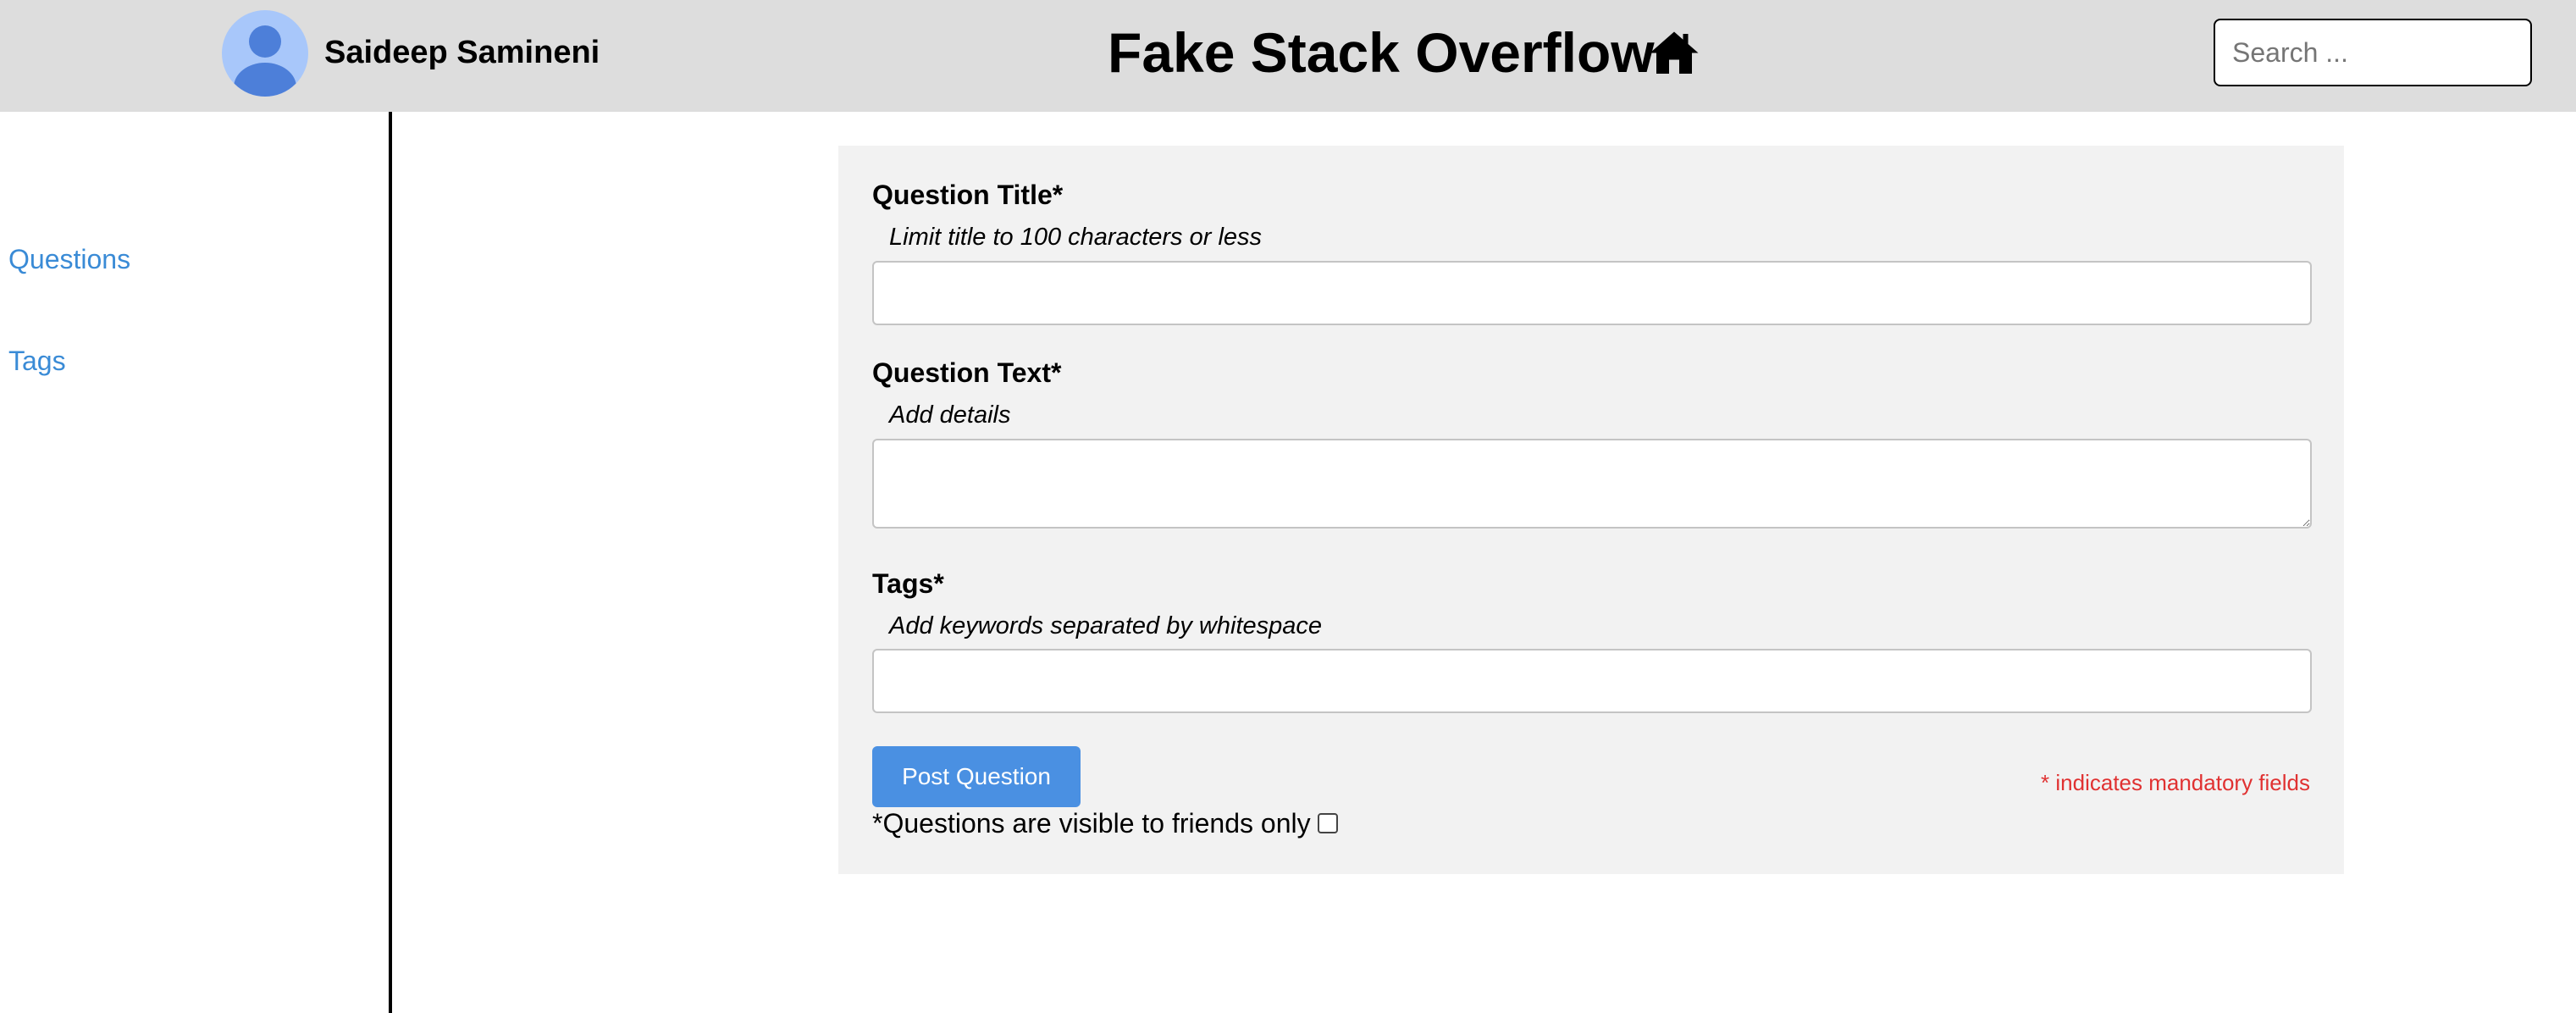  What do you see at coordinates (968, 195) in the screenshot?
I see `question-title-label: Question Title*` at bounding box center [968, 195].